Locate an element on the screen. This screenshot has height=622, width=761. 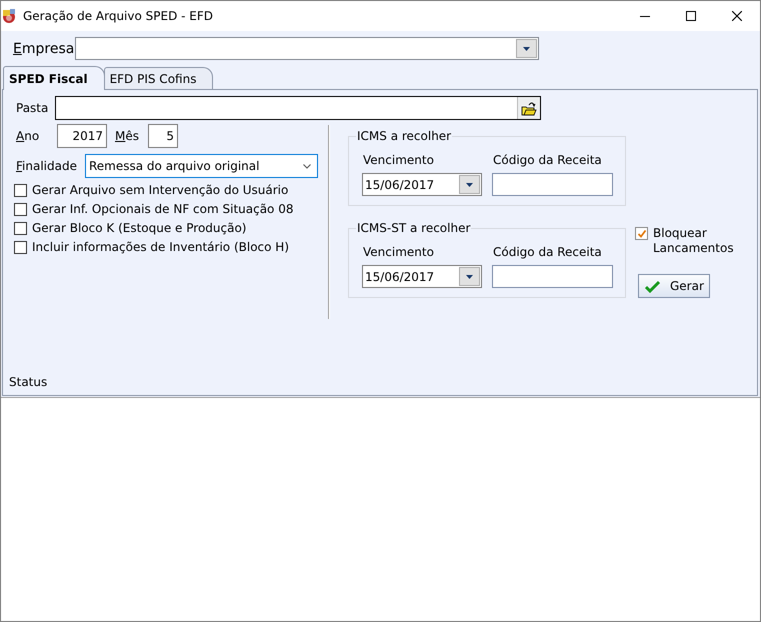
month-field: 5 is located at coordinates (163, 136).